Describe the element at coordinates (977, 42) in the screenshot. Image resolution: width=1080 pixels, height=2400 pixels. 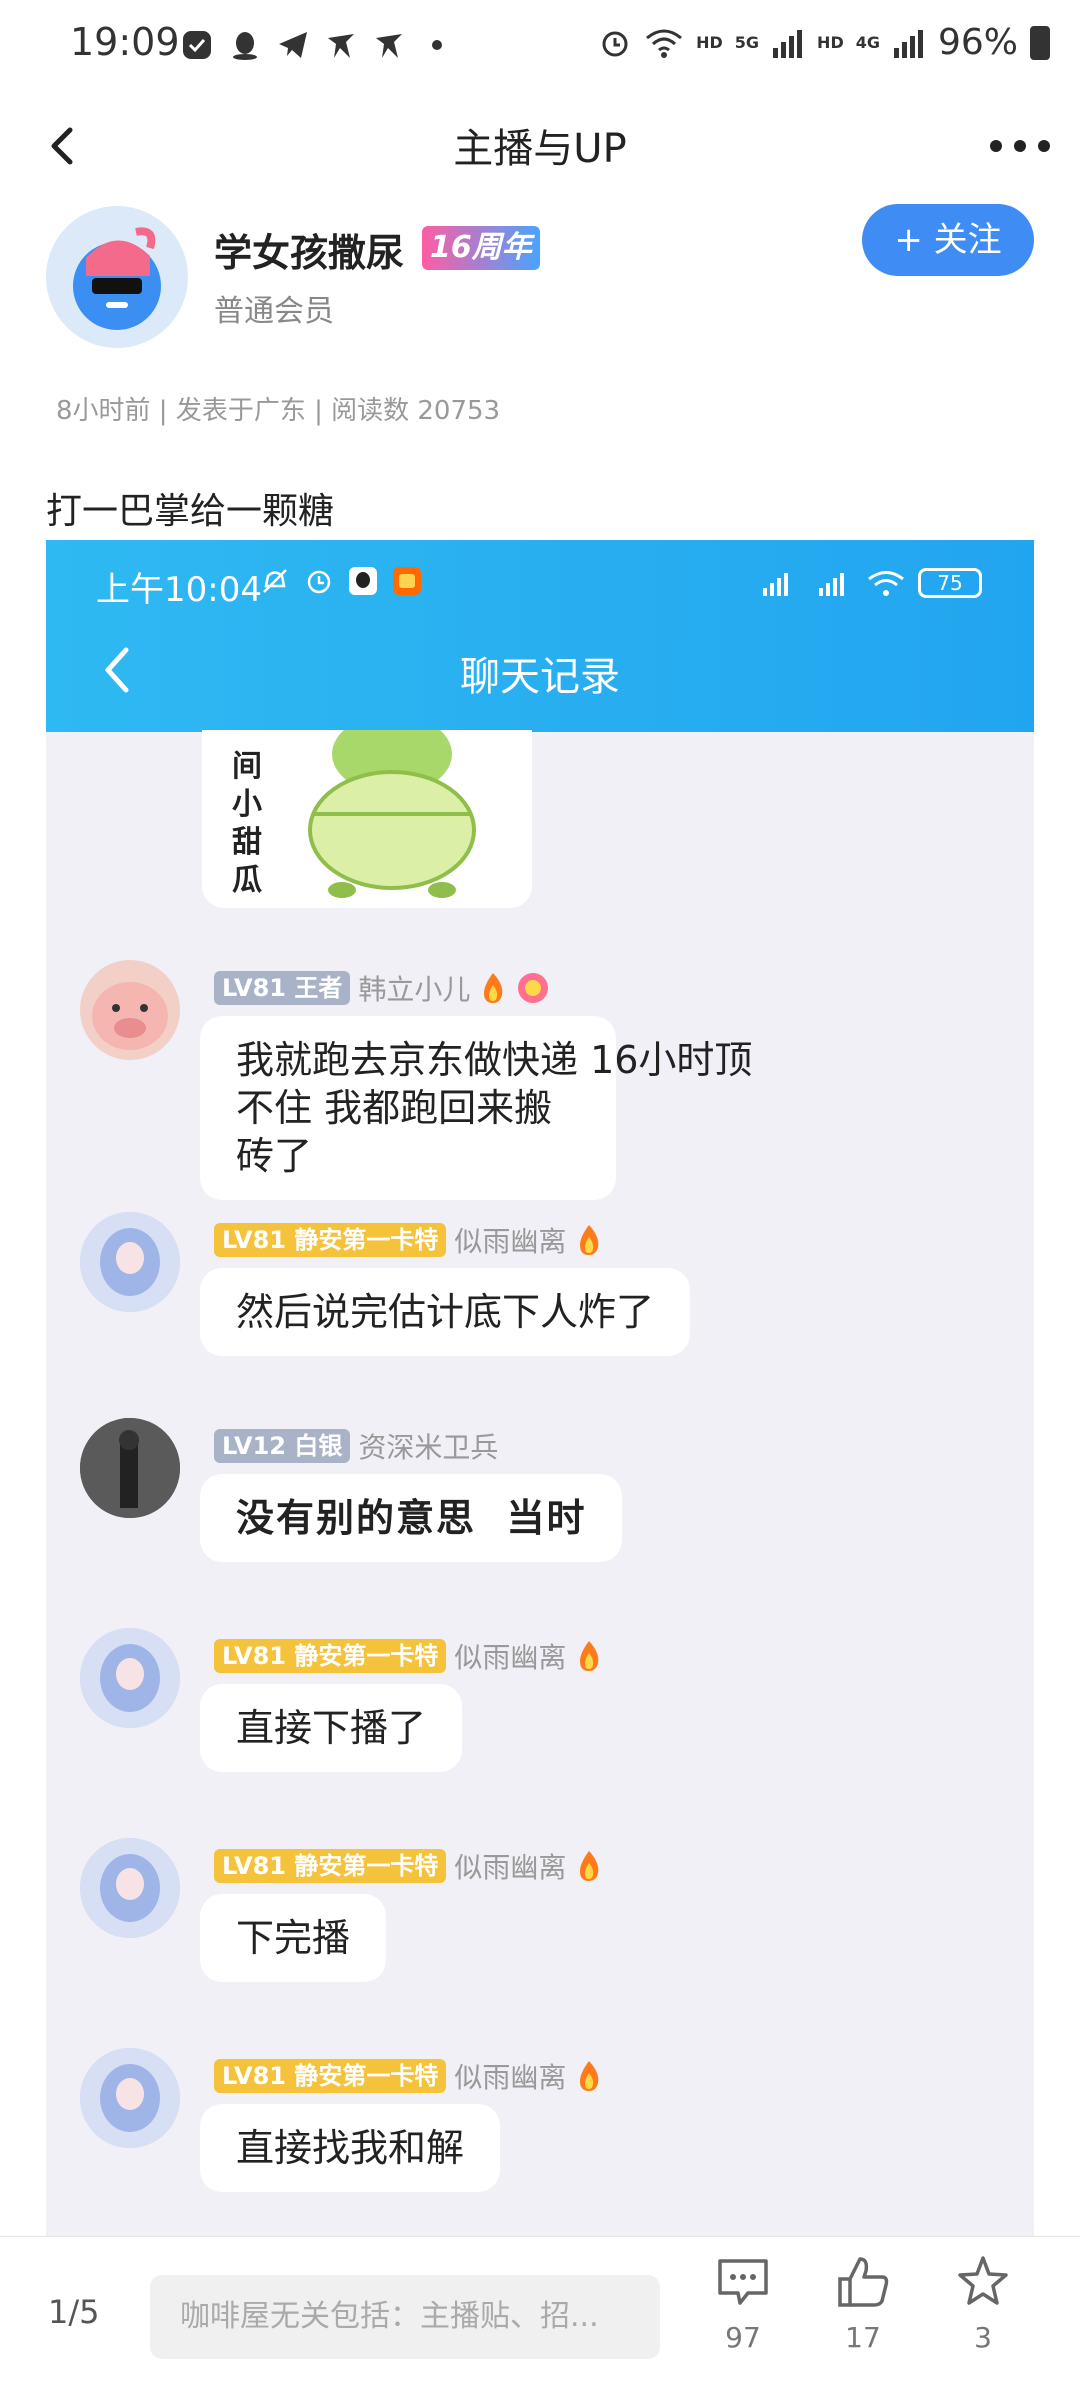
I see `battery-percent: 96%` at that location.